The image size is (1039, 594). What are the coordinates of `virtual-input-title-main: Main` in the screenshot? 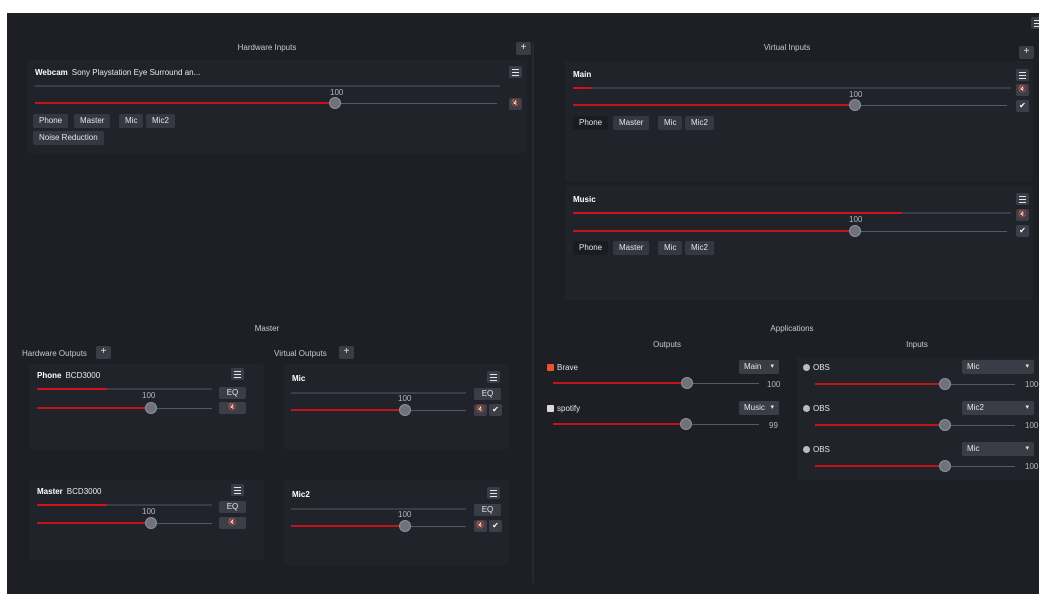 It's located at (582, 74).